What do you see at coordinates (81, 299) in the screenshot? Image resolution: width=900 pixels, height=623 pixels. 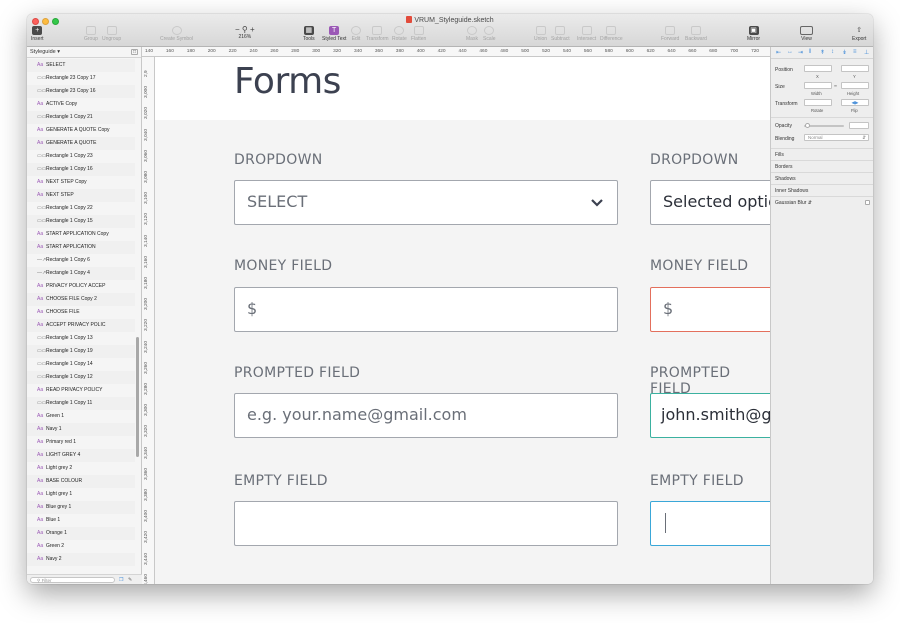 I see `layer-row: Aa CHOOSE FILE Copy 2` at bounding box center [81, 299].